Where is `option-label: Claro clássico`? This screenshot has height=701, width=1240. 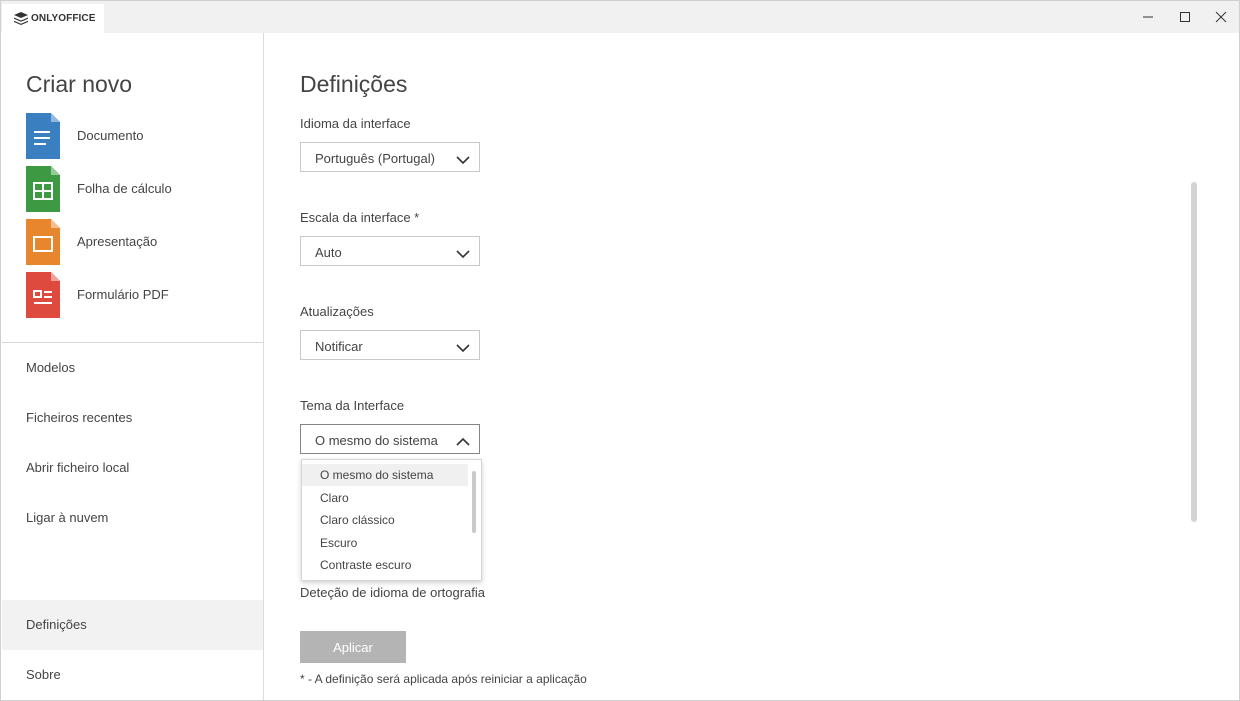
option-label: Claro clássico is located at coordinates (357, 520).